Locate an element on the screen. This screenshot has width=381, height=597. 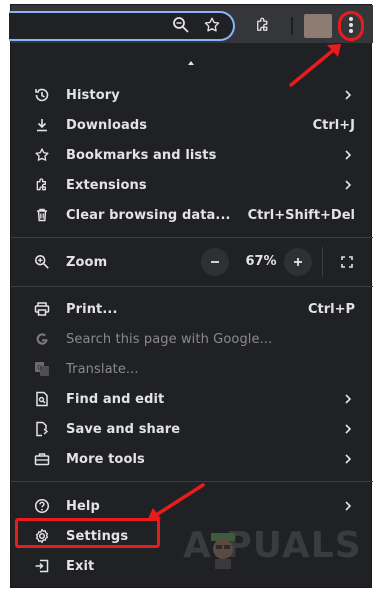
menu-item-print: Print... Ctrl+P is located at coordinates (192, 309).